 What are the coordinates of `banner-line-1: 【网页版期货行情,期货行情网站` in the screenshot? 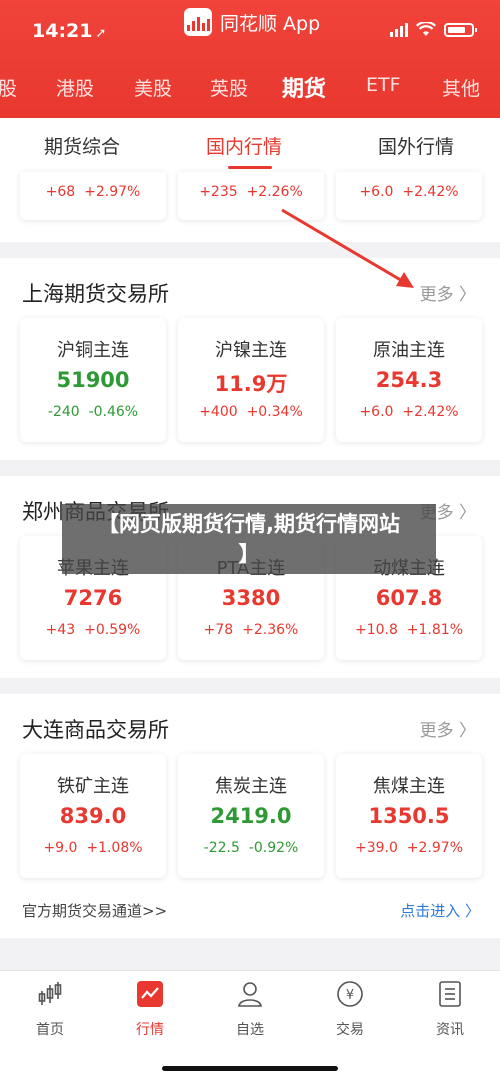 It's located at (249, 524).